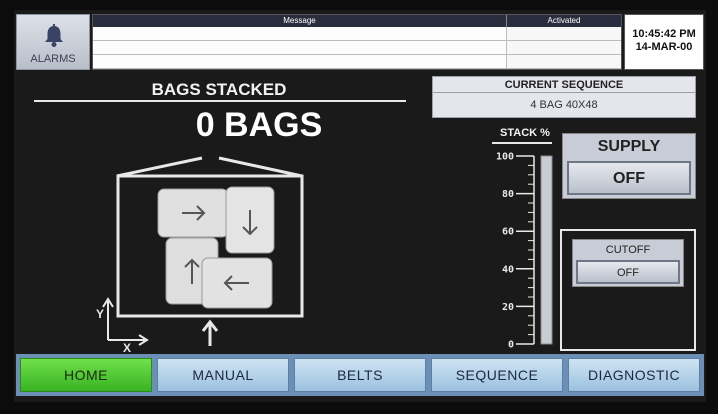  I want to click on bags-stacked-value: 0 BAGS, so click(259, 125).